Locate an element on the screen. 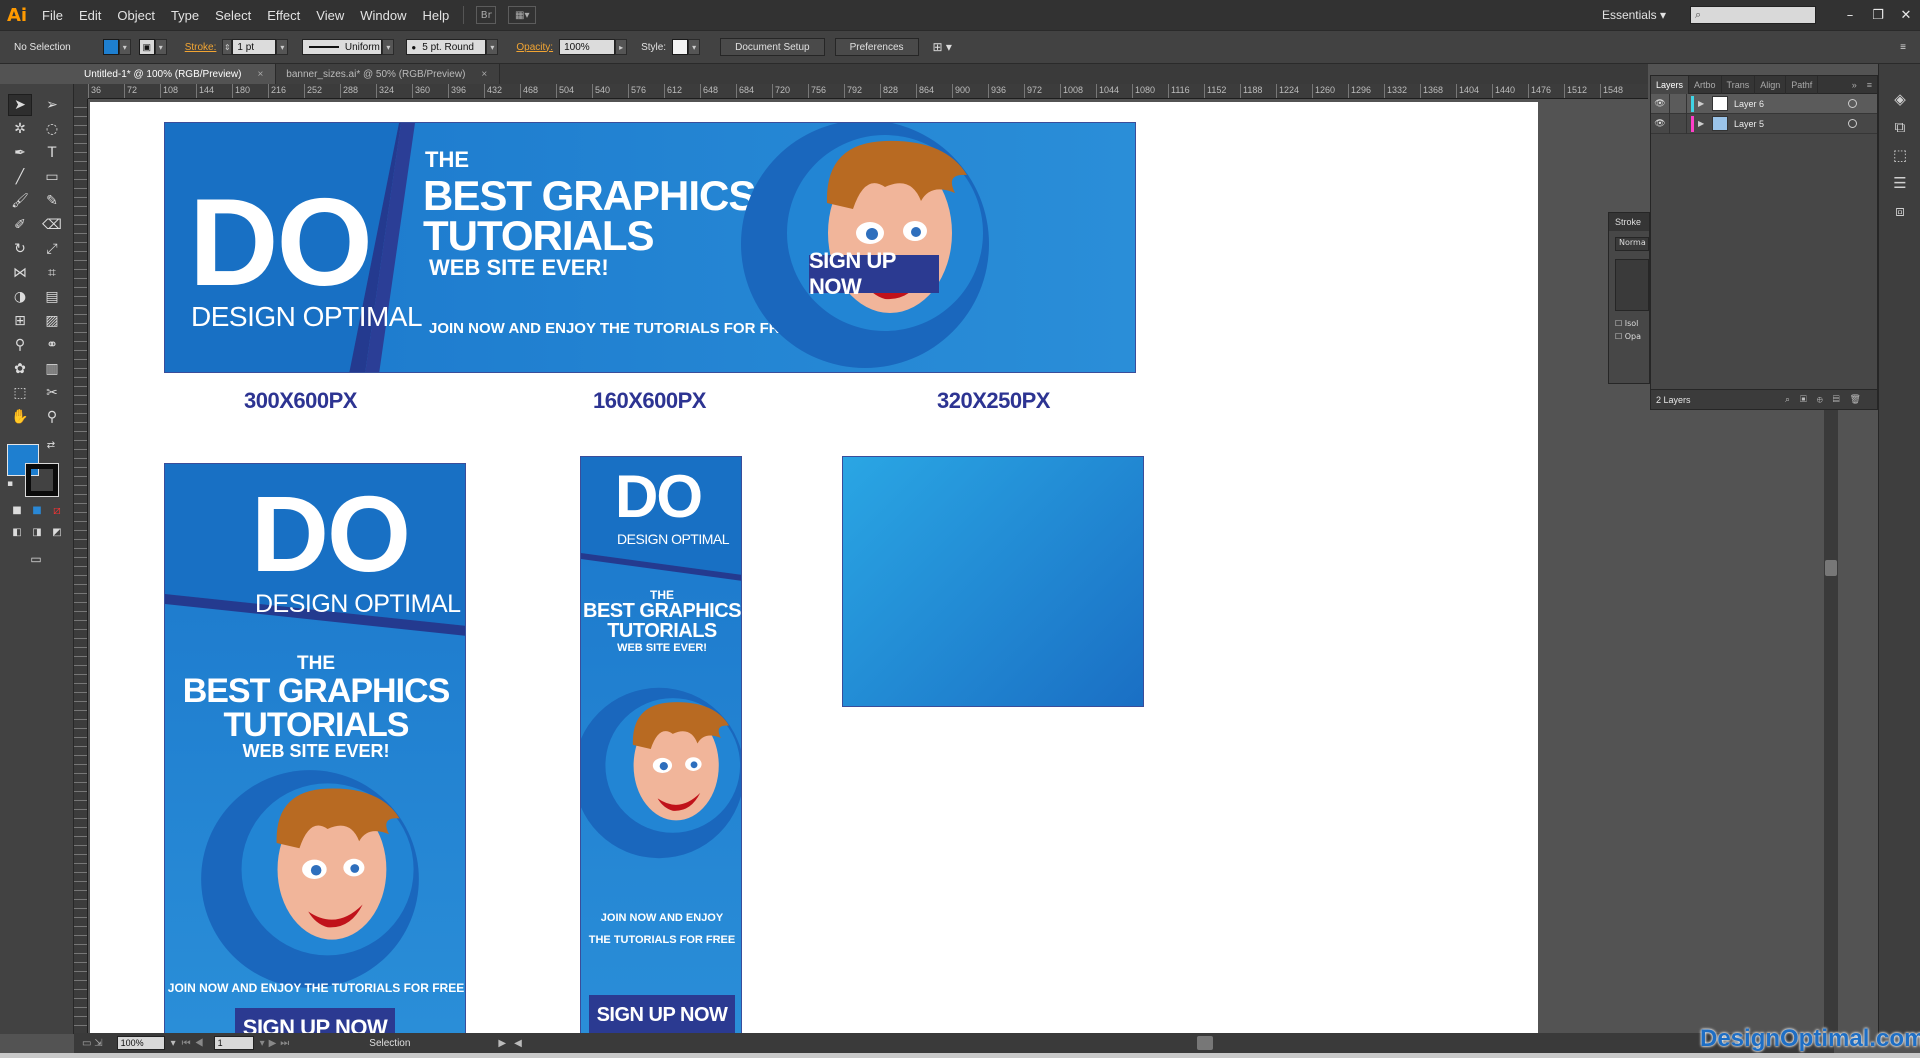 This screenshot has width=1920, height=1058. opacity-field: 100% is located at coordinates (587, 47).